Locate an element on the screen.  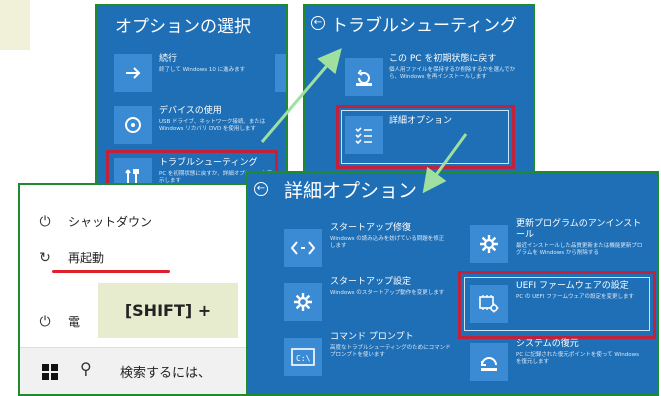
arrow-to-advanced is located at coordinates (445, 163).